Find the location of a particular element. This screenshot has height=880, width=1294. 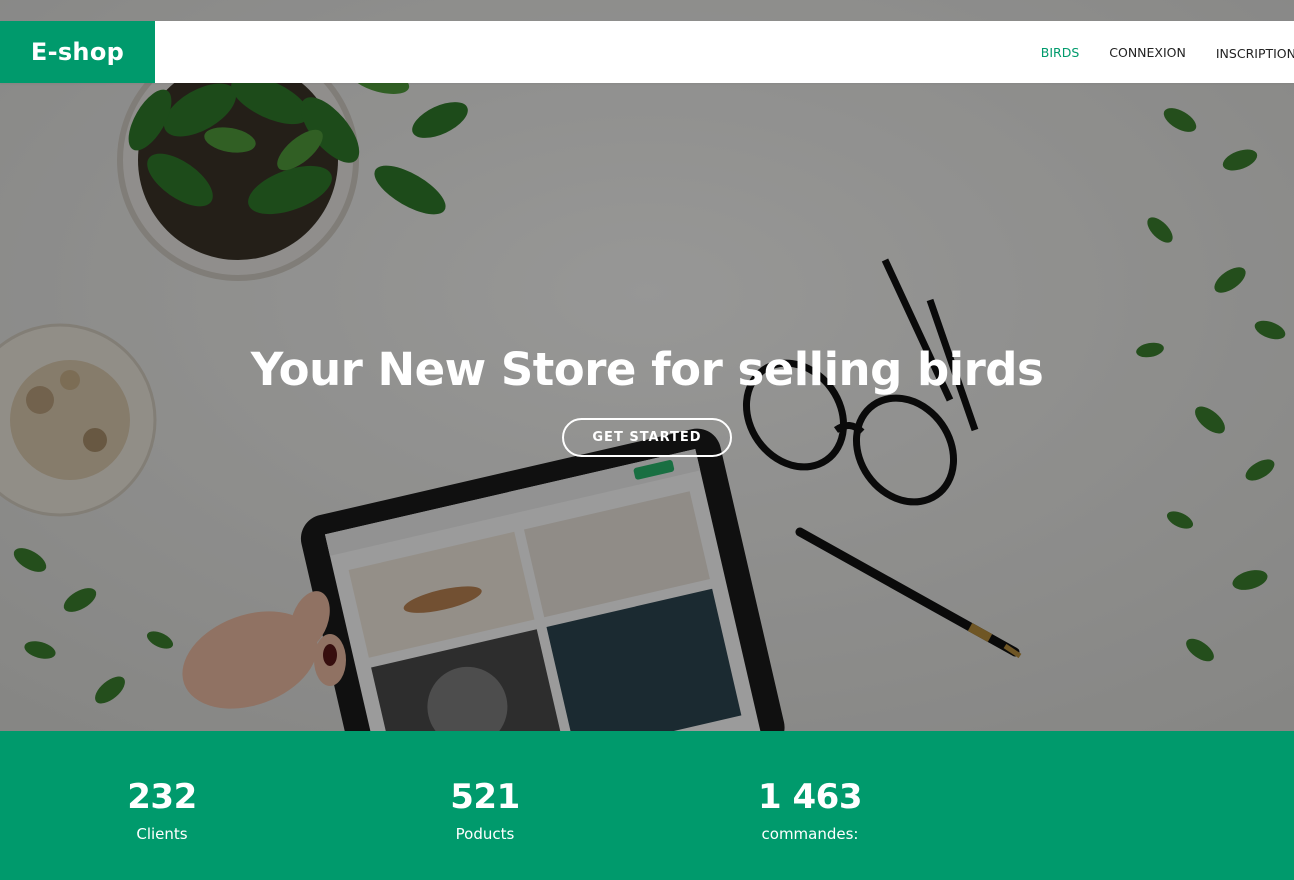

nav-item-inscription: INSCRIPTION is located at coordinates (1255, 53).